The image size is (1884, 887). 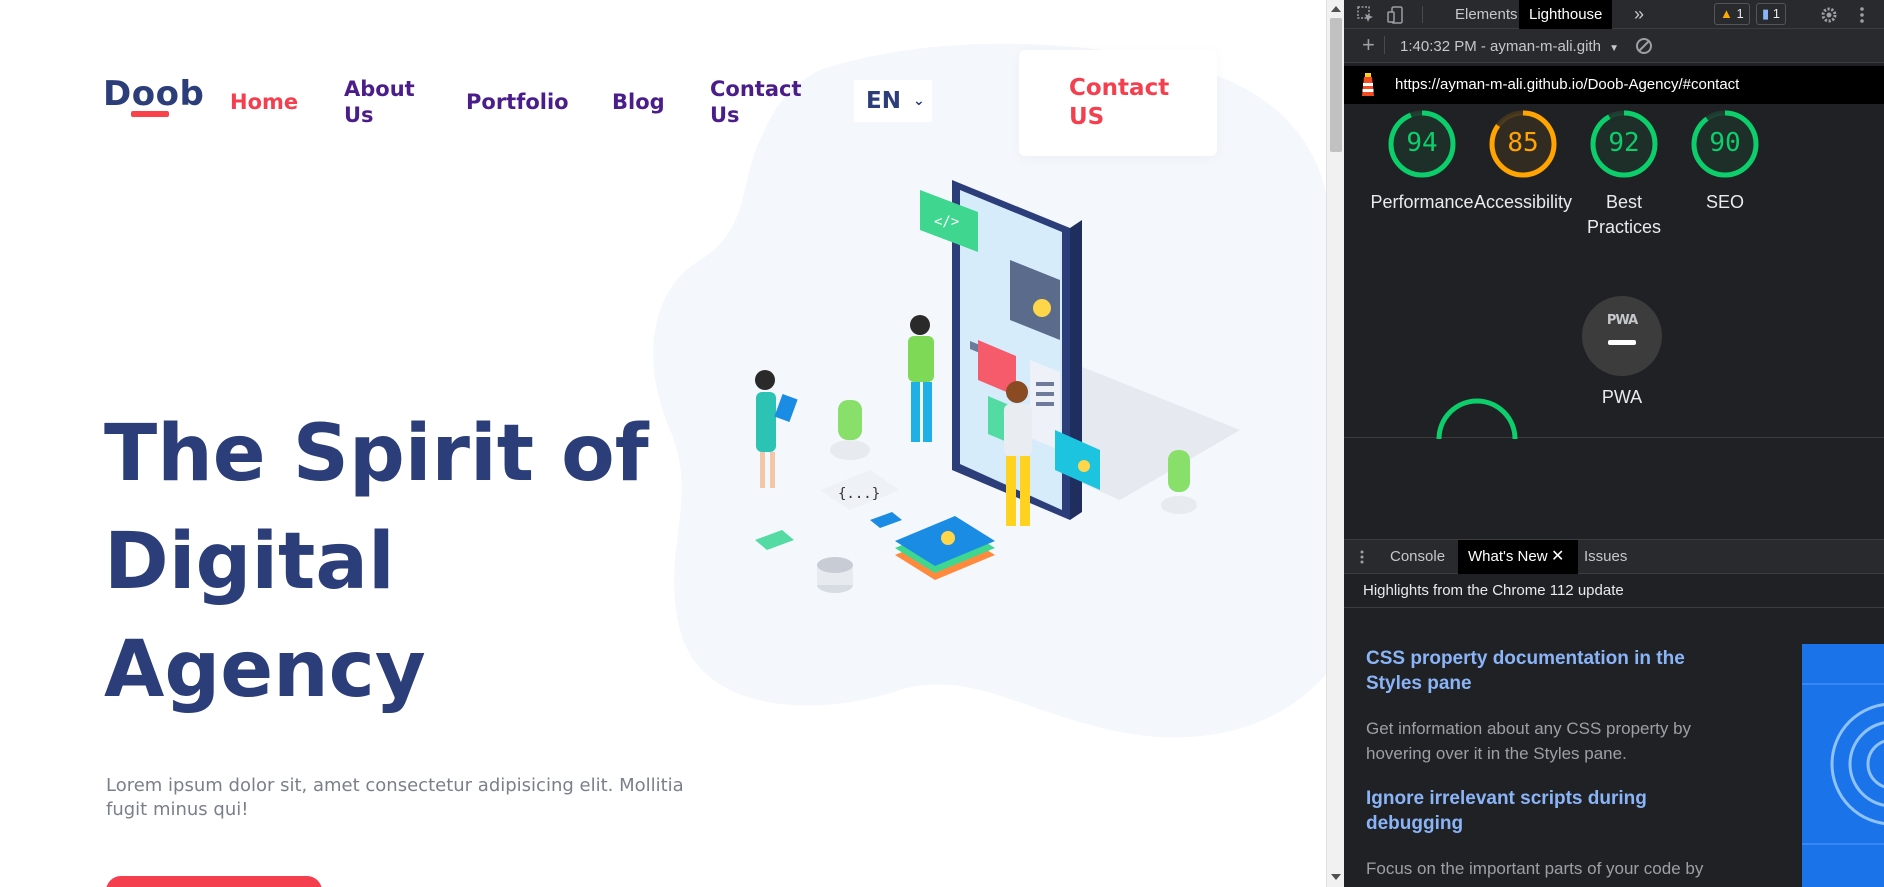 I want to click on settings-gear-icon, so click(x=1829, y=15).